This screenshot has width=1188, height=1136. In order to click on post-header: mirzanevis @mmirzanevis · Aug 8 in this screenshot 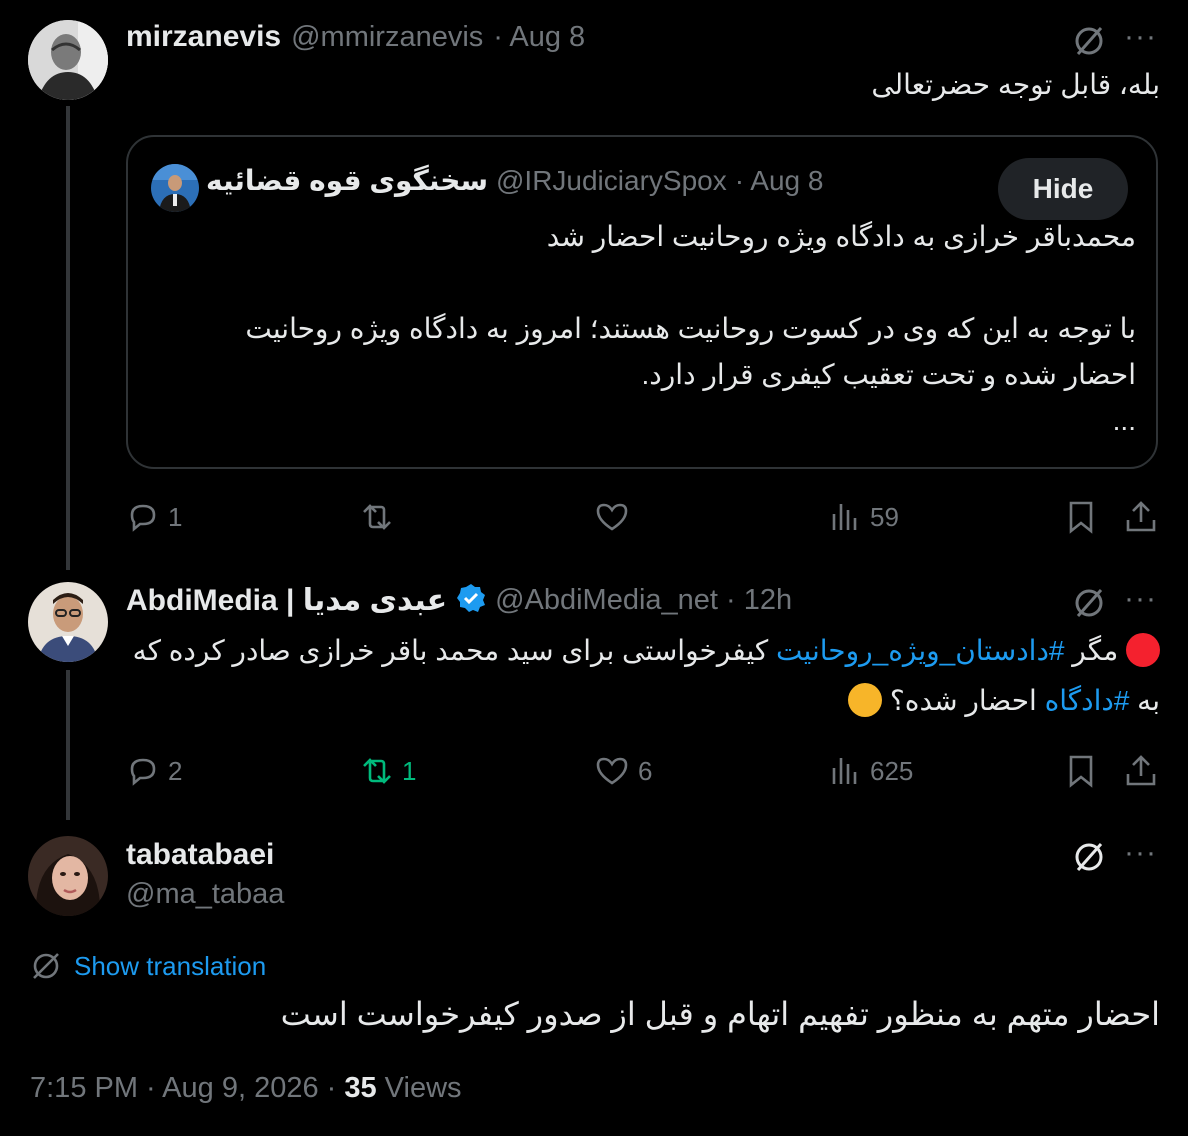, I will do `click(355, 37)`.